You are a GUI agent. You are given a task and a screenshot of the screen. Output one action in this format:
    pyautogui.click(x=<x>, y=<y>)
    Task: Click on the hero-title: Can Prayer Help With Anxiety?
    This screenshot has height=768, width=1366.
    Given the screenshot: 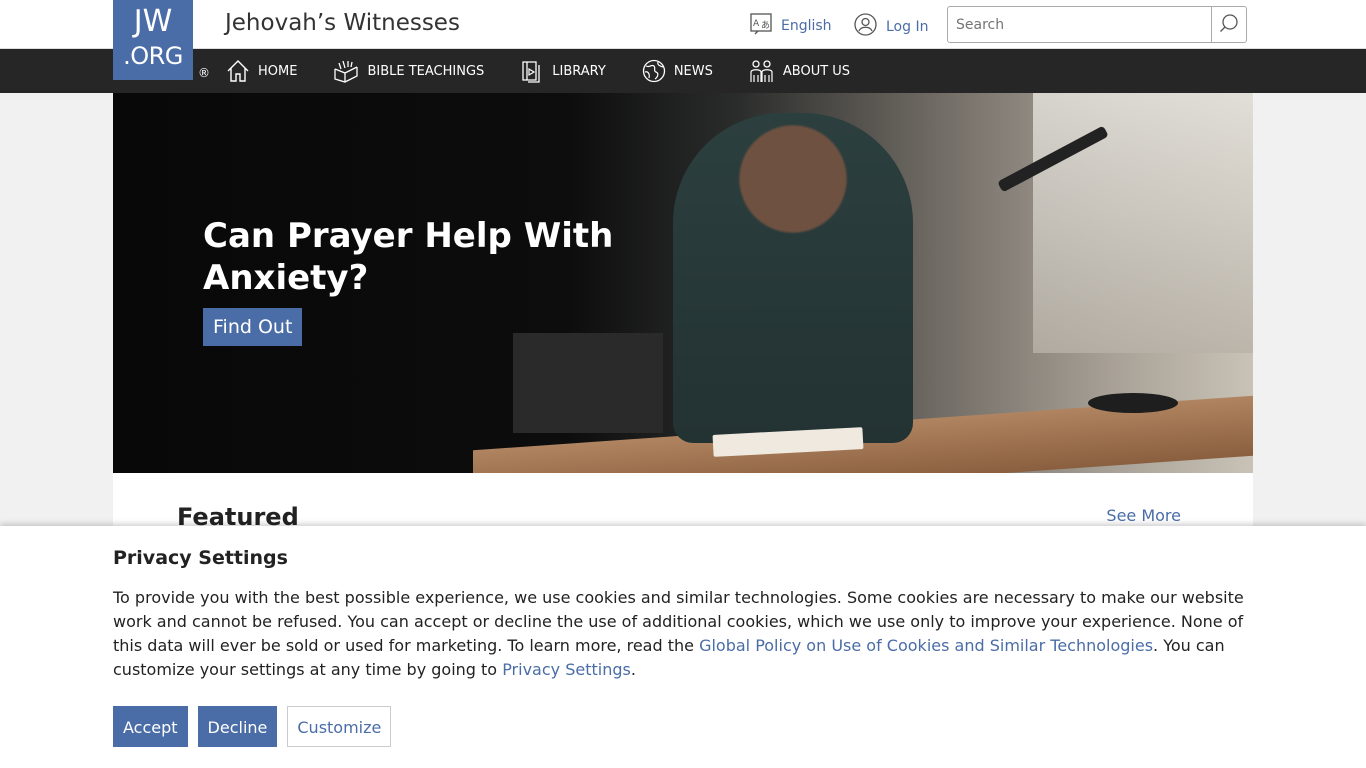 What is the action you would take?
    pyautogui.click(x=413, y=257)
    